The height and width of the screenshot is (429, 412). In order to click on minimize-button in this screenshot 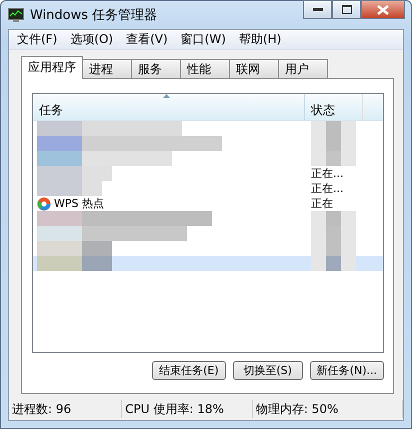, I will do `click(317, 9)`.